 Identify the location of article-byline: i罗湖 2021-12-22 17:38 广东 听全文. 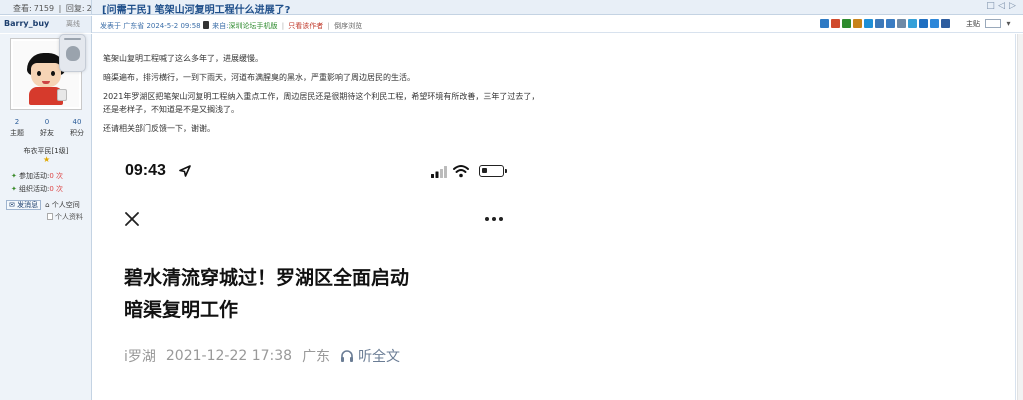
(262, 356).